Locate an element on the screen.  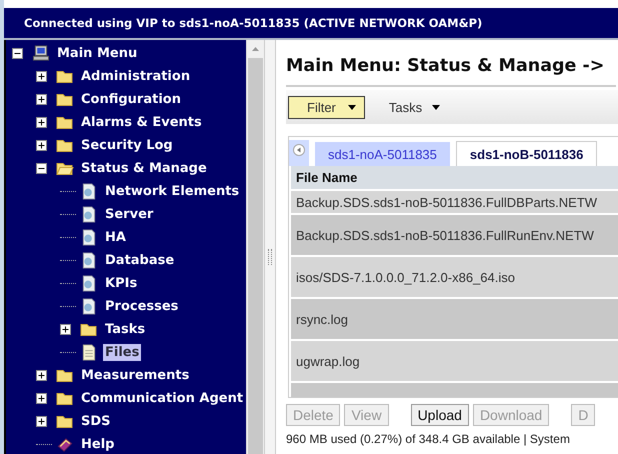
file-name: Backup.SDS.sds1-noB-5011836.FullDBParts.NETW is located at coordinates (447, 202).